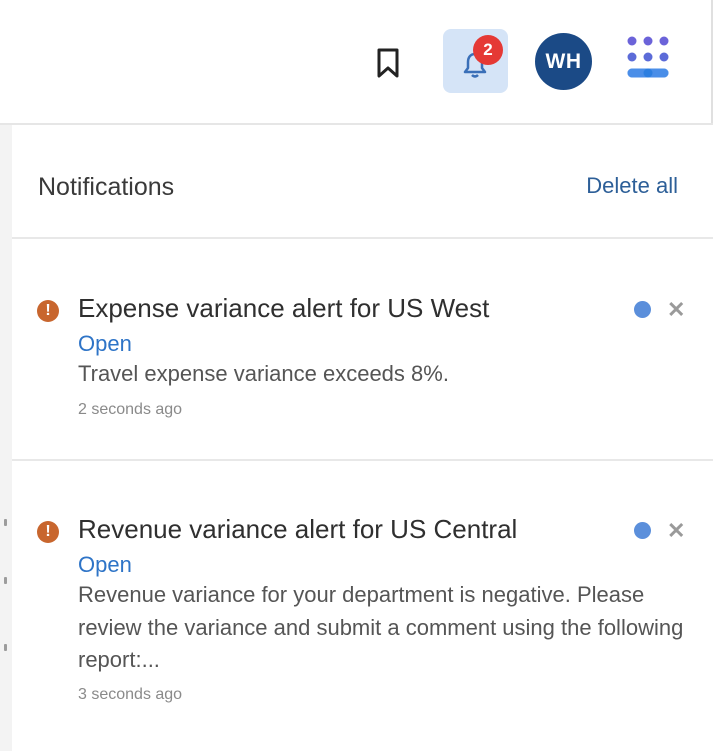 Image resolution: width=713 pixels, height=751 pixels. What do you see at coordinates (632, 186) in the screenshot?
I see `delete-all-button: Delete all` at bounding box center [632, 186].